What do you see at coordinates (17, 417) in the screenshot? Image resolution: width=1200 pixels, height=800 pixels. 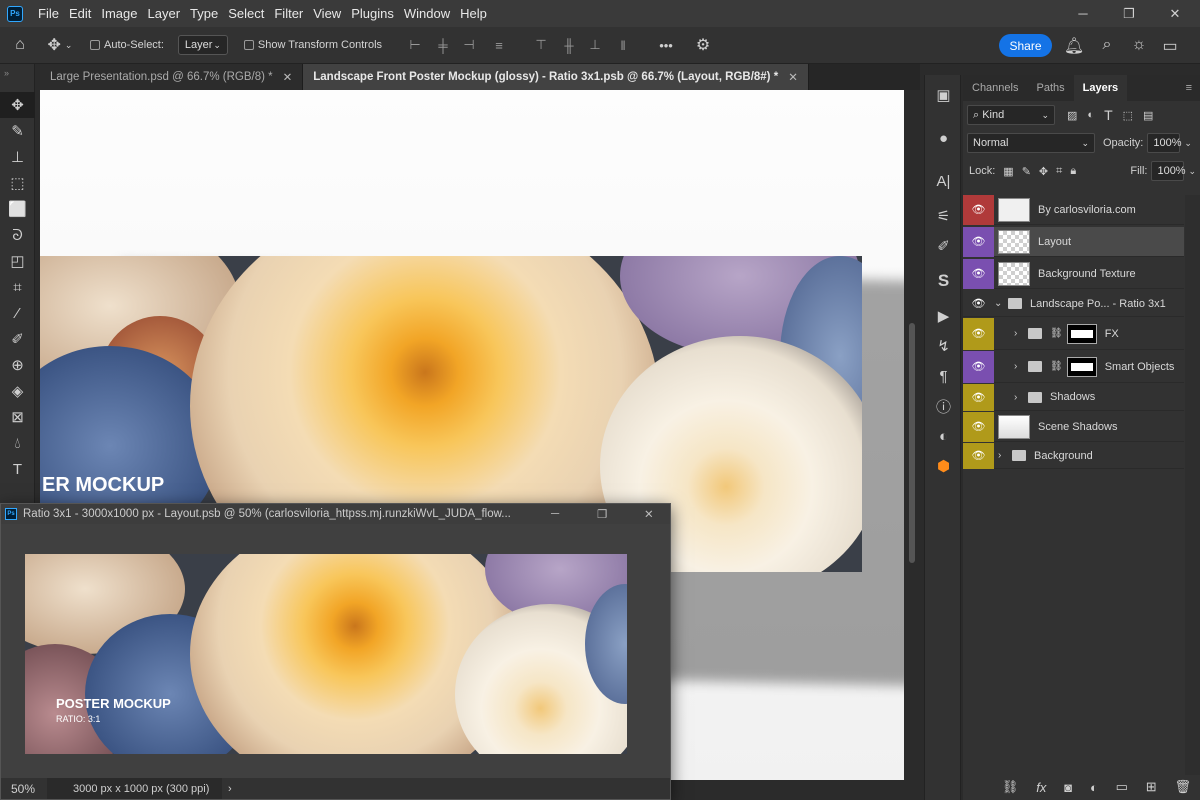 I see `frame-tool-icon: ⊠` at bounding box center [17, 417].